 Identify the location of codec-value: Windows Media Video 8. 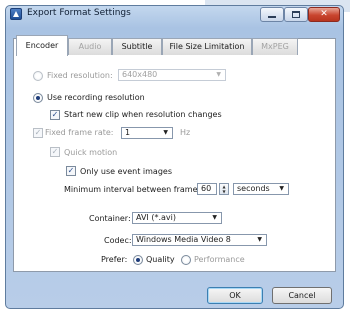
(183, 239).